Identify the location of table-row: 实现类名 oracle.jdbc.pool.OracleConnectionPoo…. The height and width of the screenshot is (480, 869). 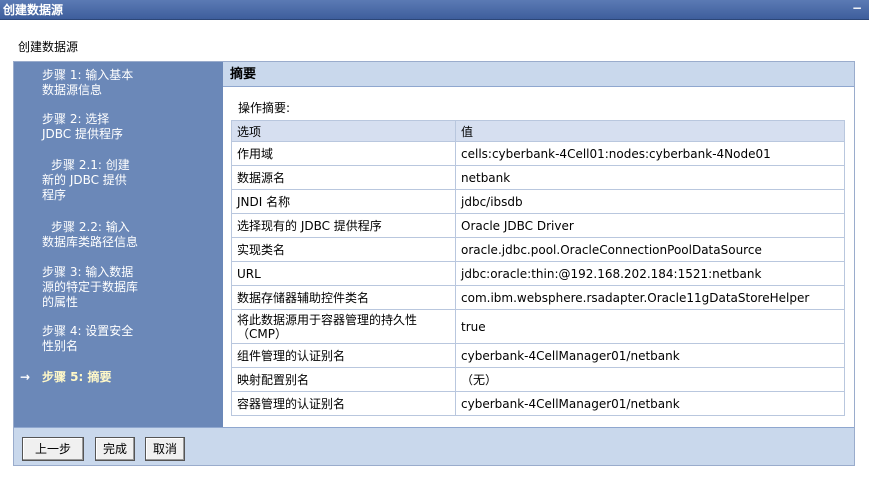
(538, 249).